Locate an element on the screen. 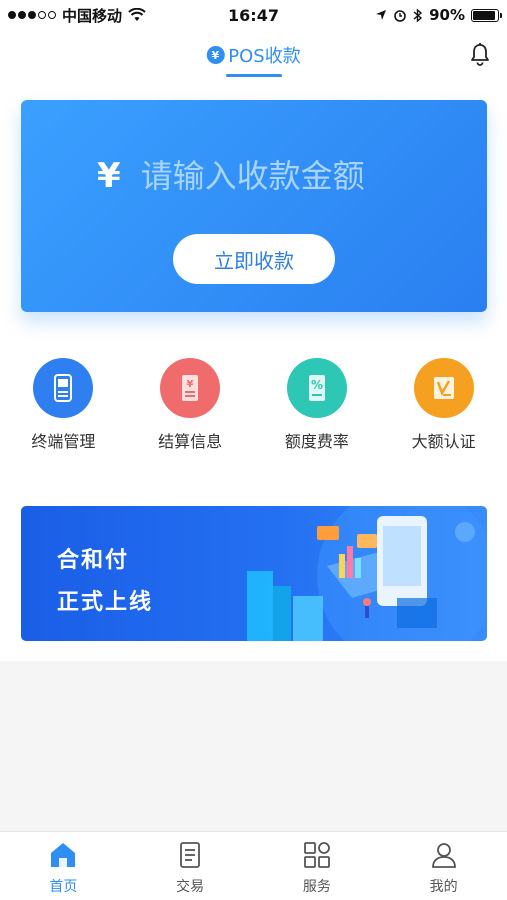 The width and height of the screenshot is (507, 900). location-arrow-icon is located at coordinates (381, 15).